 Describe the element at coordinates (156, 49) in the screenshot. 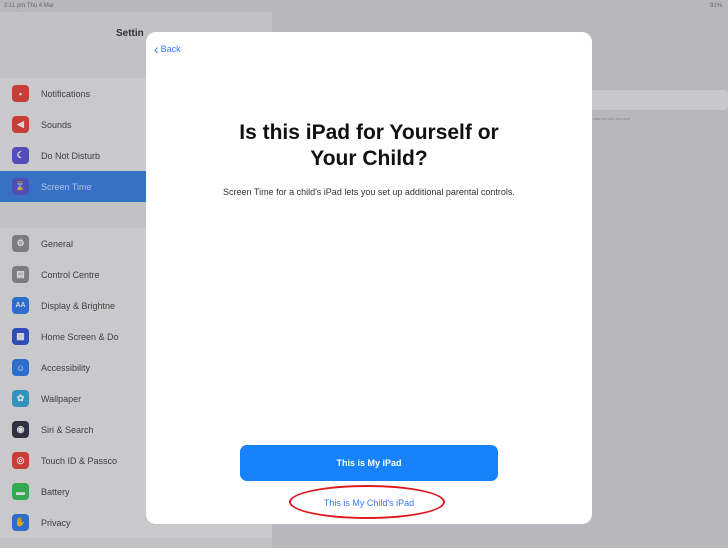

I see `chevron-left-icon: ‹` at that location.